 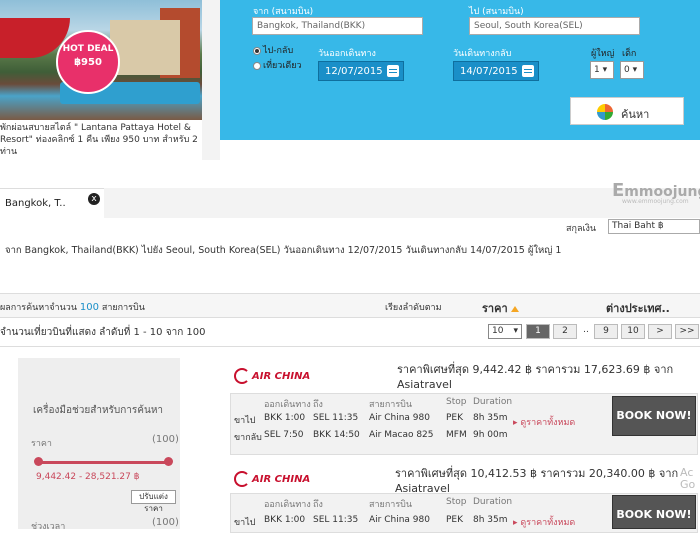 I want to click on page-1: 1, so click(x=538, y=331).